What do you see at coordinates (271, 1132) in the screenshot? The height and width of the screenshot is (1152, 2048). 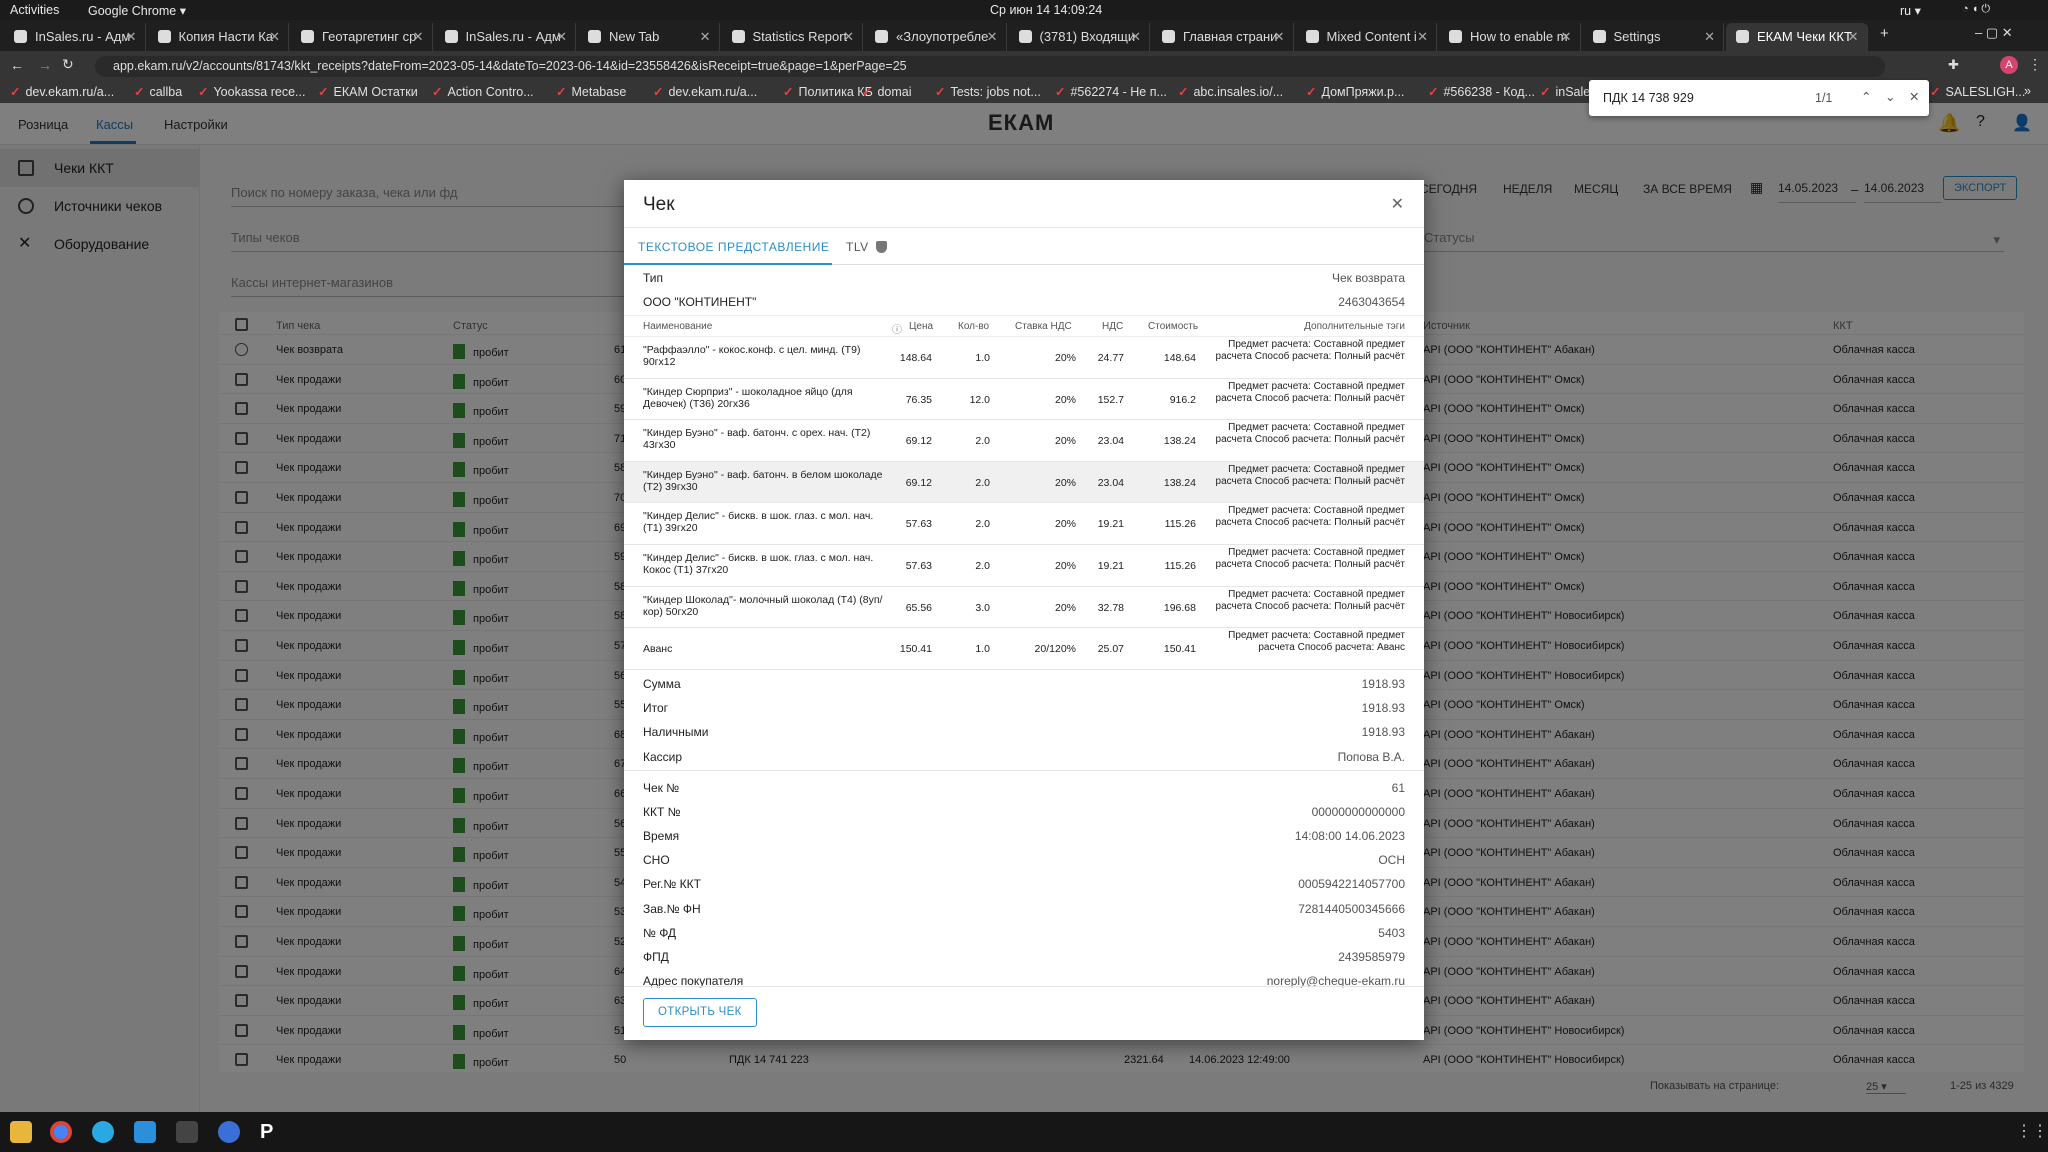 I see `p-app-icon: P` at bounding box center [271, 1132].